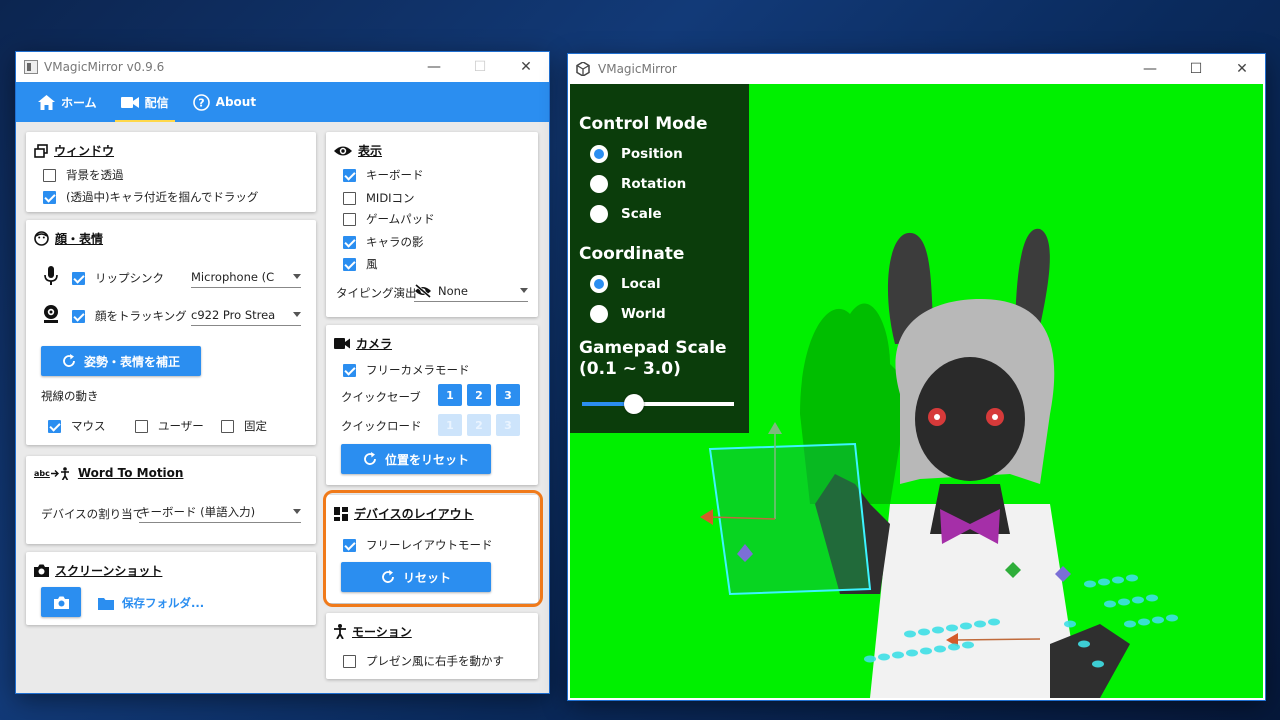 This screenshot has width=1280, height=720. I want to click on face-tracking-checkbox: 顔をトラッキング, so click(129, 316).